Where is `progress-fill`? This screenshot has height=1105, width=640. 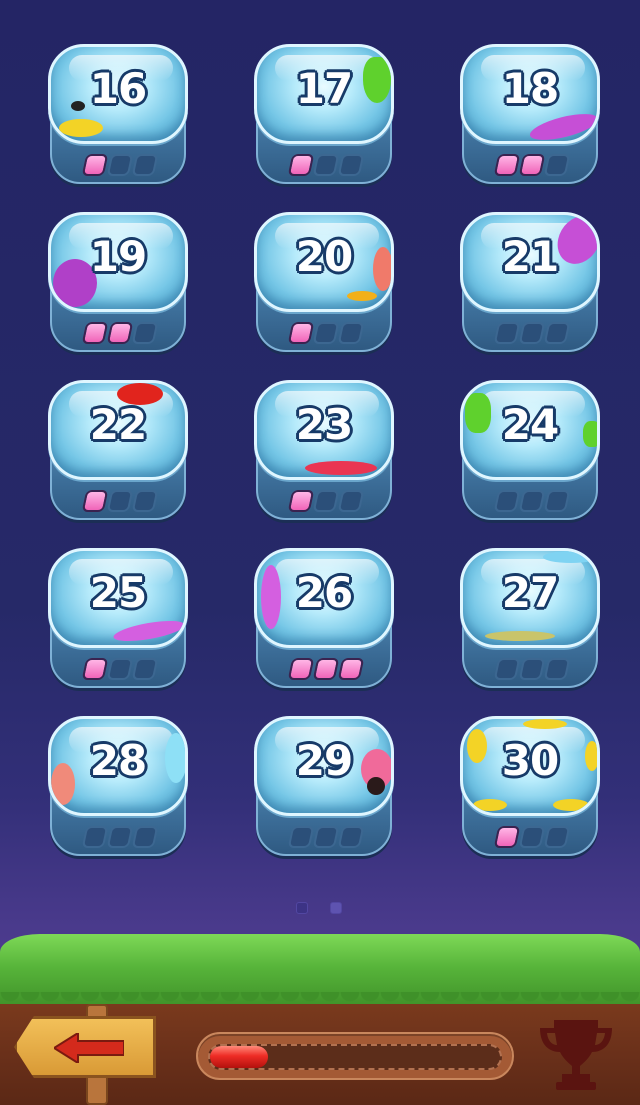
progress-fill is located at coordinates (239, 1057).